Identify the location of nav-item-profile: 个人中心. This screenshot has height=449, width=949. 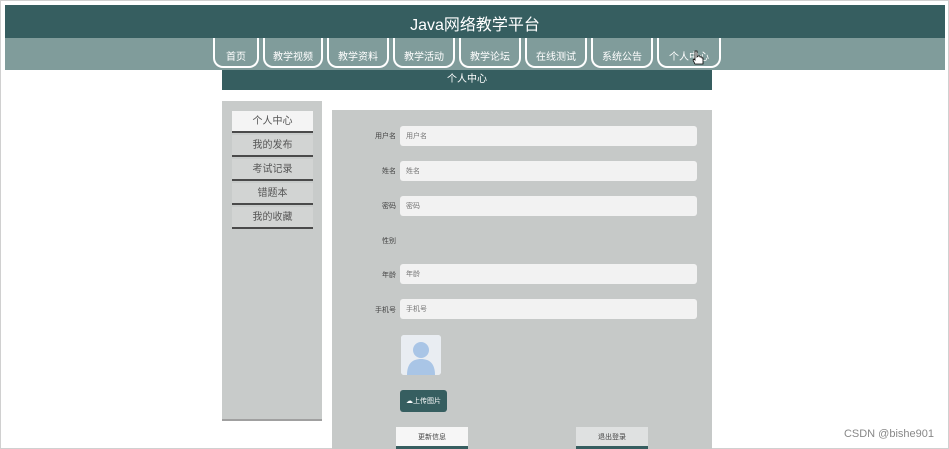
(689, 53).